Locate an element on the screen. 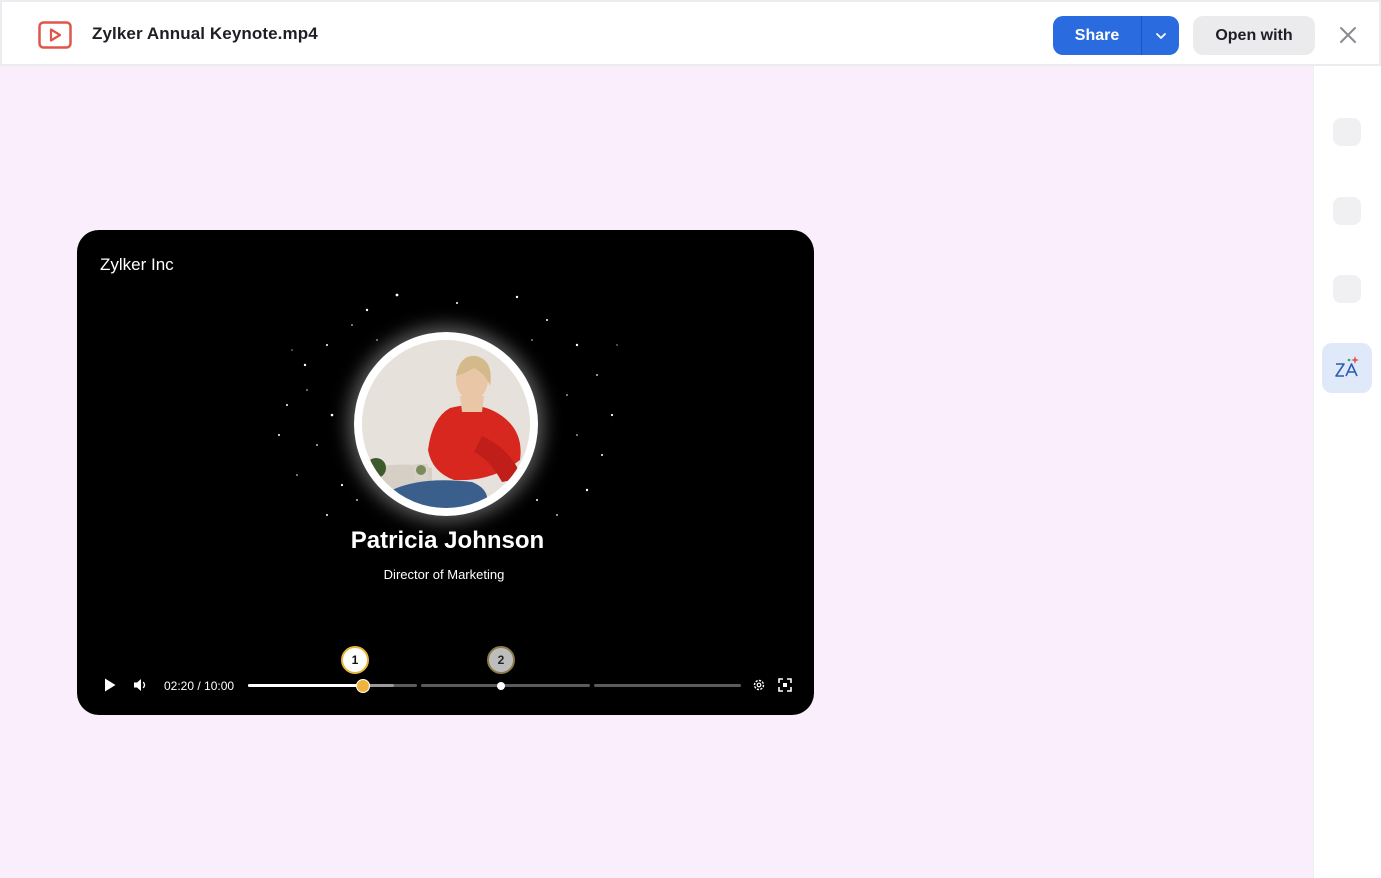  sidebar-item-ai is located at coordinates (1347, 368).